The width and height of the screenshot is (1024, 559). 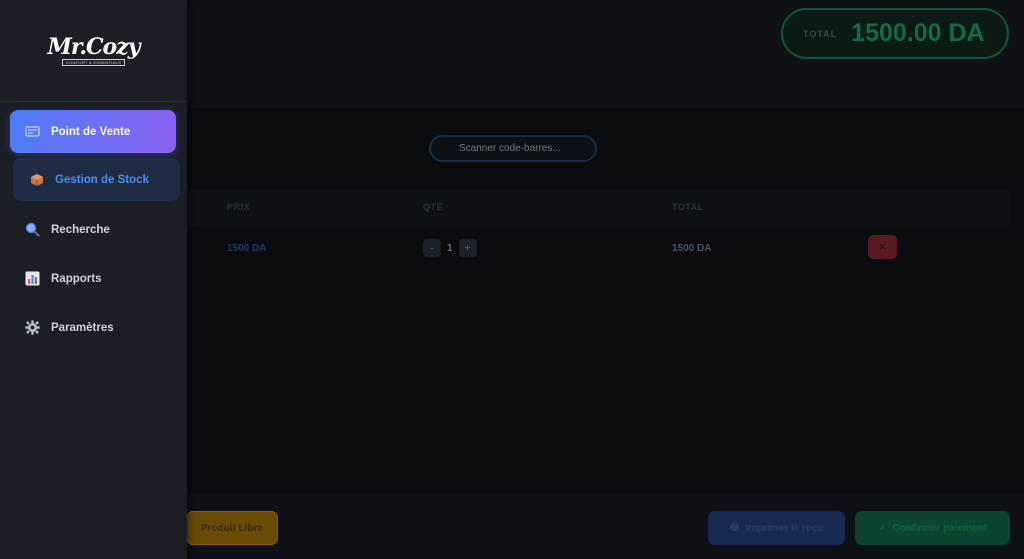 I want to click on column-header-qty: QTÉ, so click(x=433, y=207).